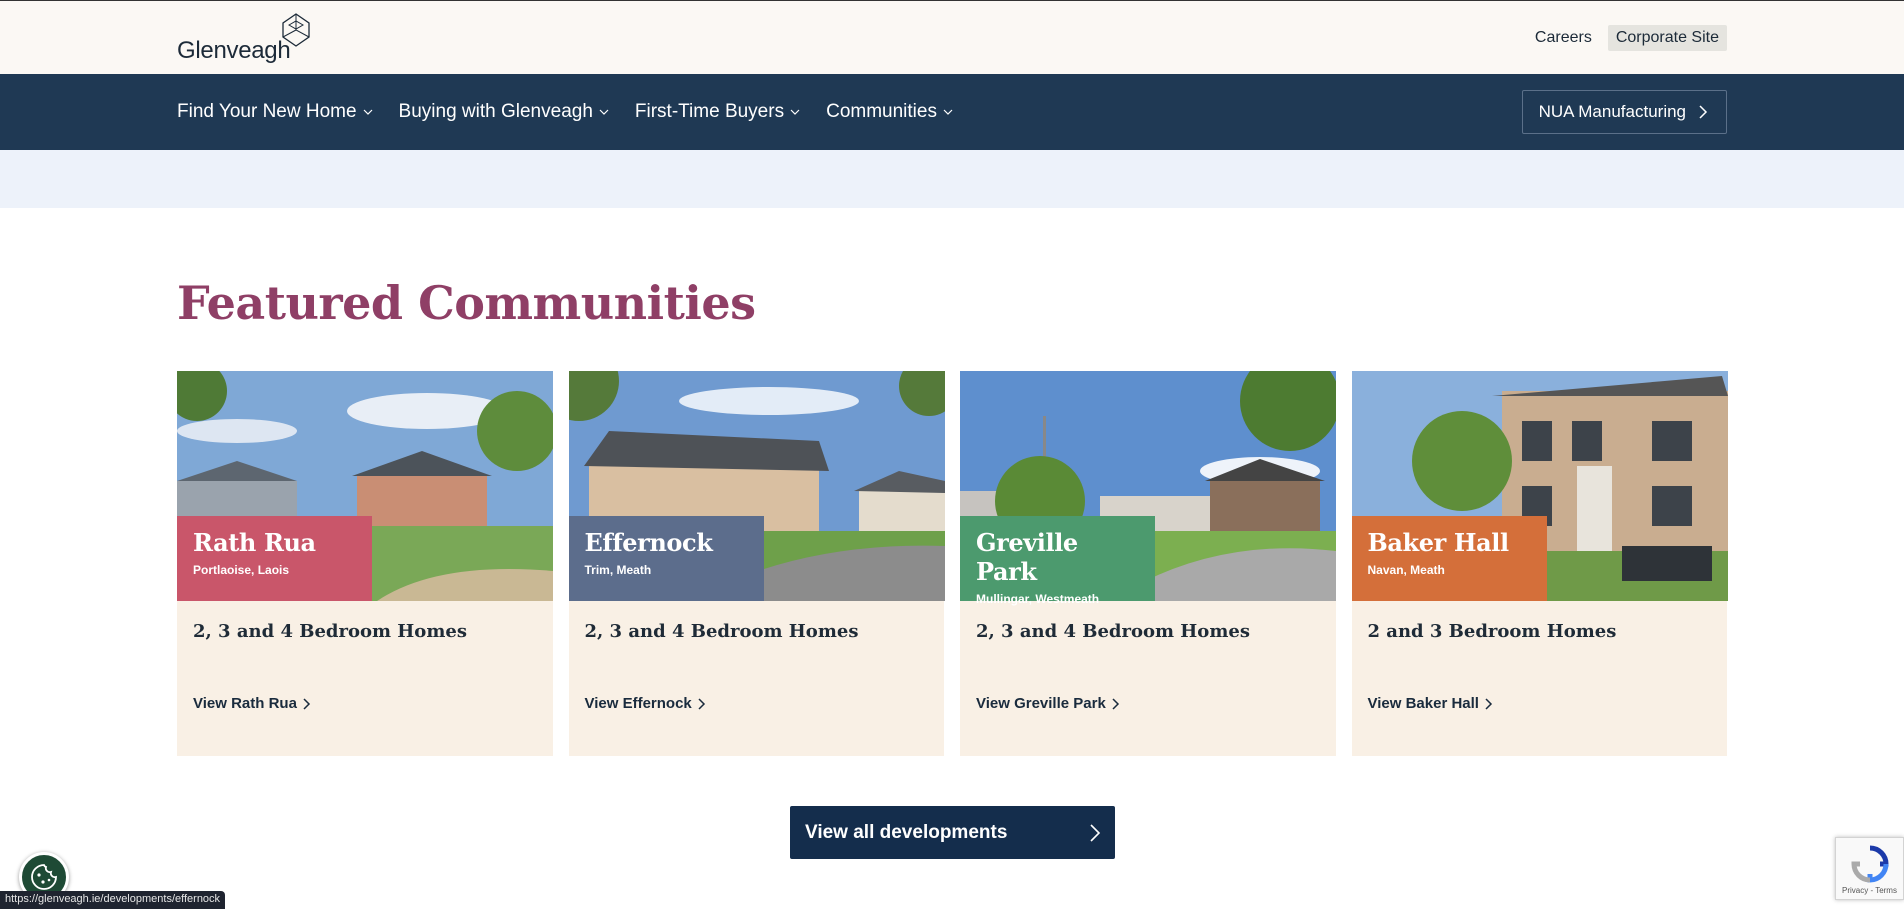  I want to click on community-location: Navan, Meath, so click(1406, 570).